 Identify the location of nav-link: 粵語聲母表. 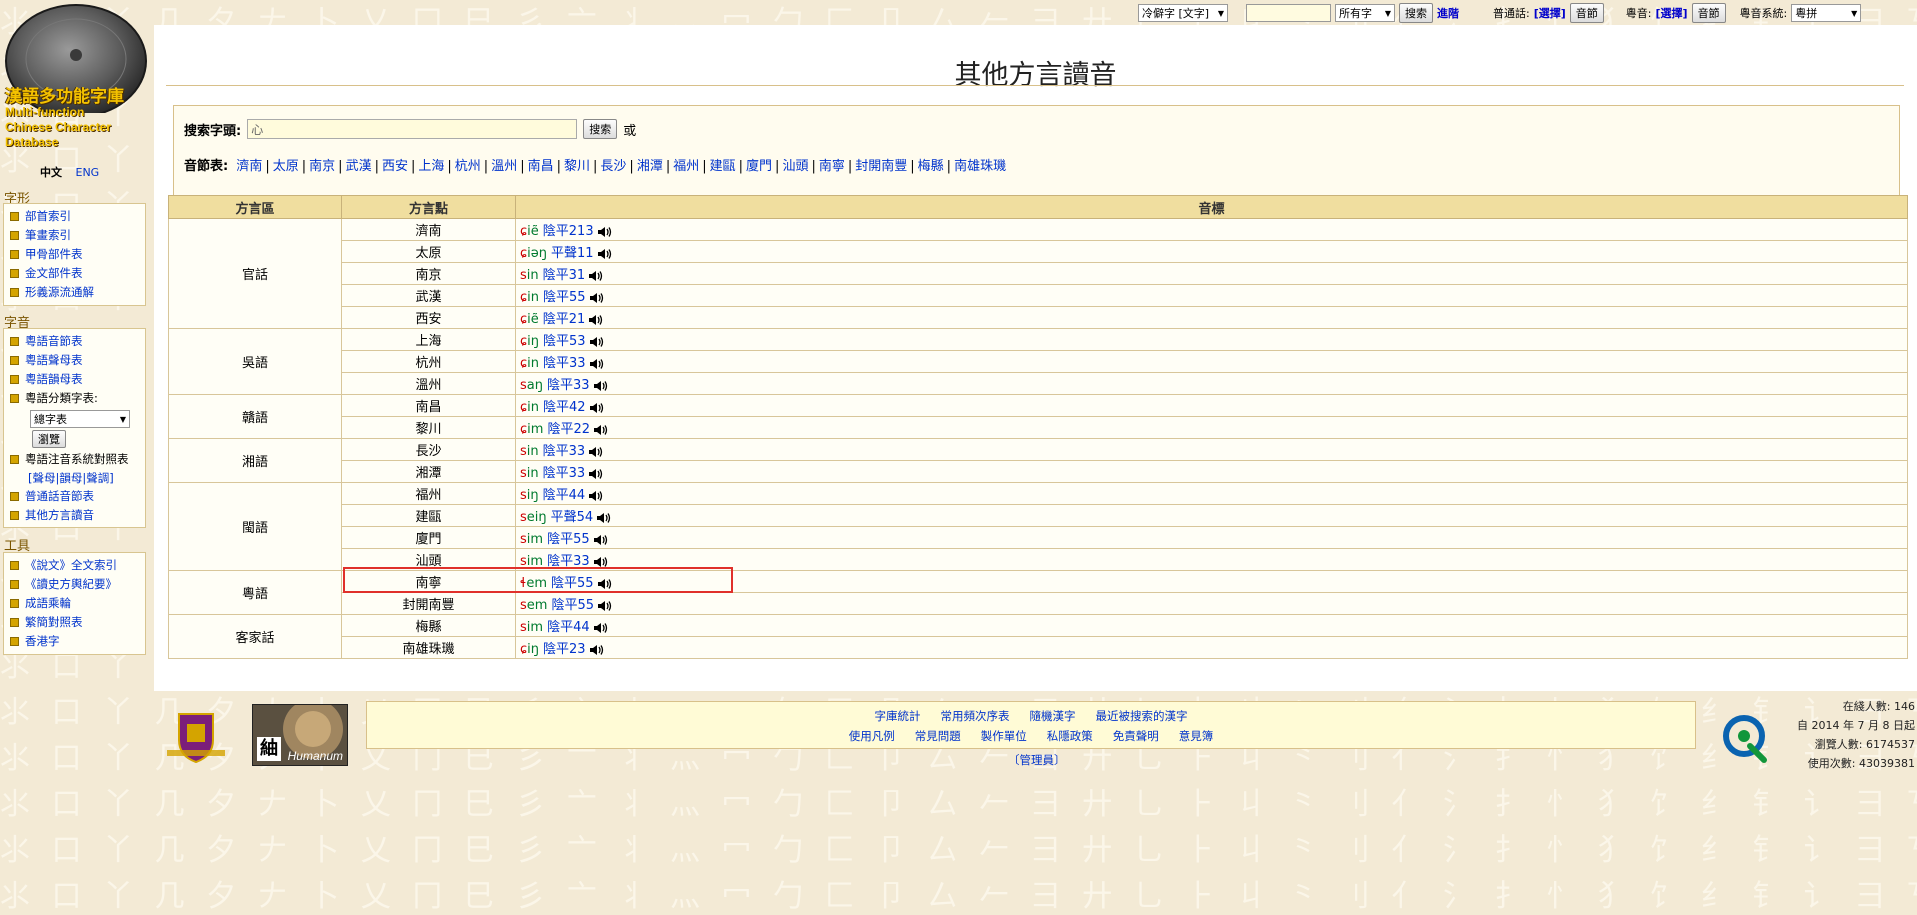
(54, 360).